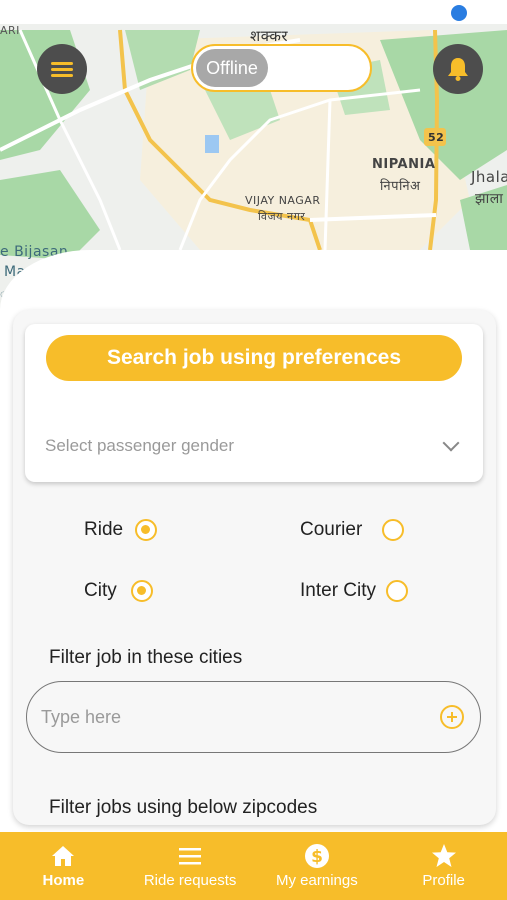 This screenshot has width=507, height=900. Describe the element at coordinates (281, 68) in the screenshot. I see `online-offline-toggle: Offline` at that location.